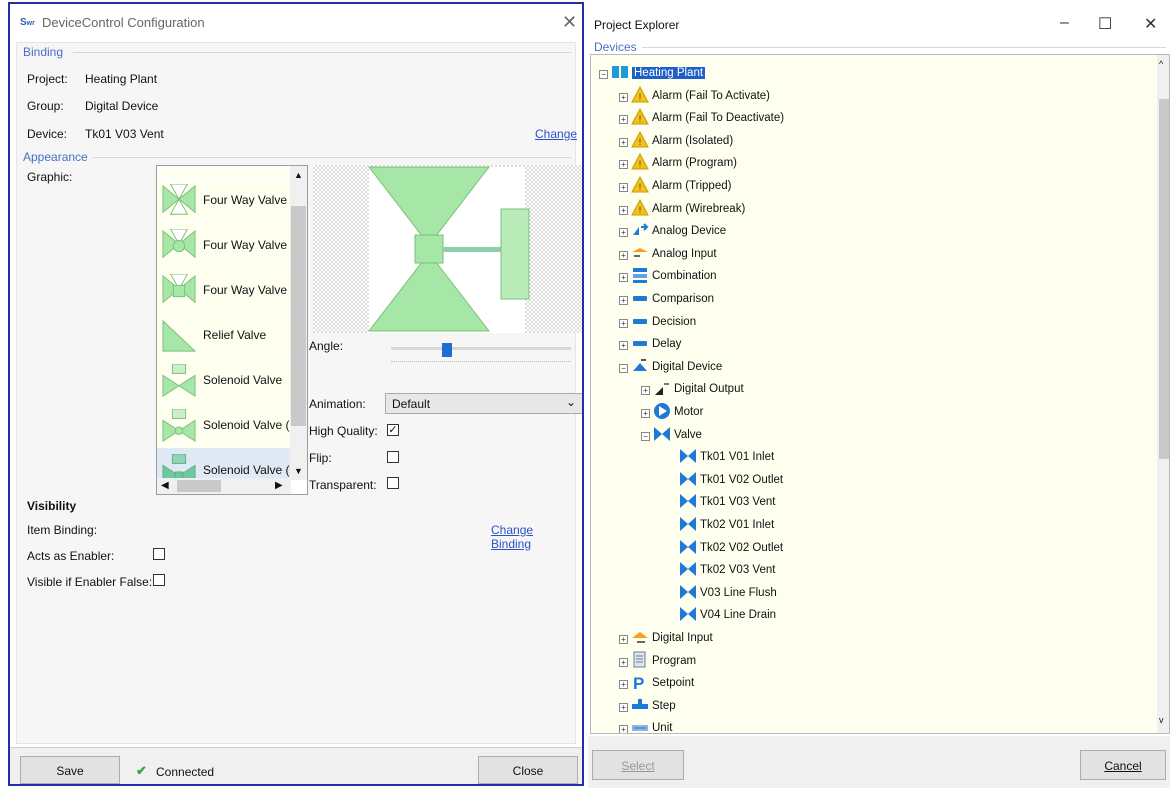 The height and width of the screenshot is (790, 1170). I want to click on device-value: Tk01 V03 Vent, so click(124, 134).